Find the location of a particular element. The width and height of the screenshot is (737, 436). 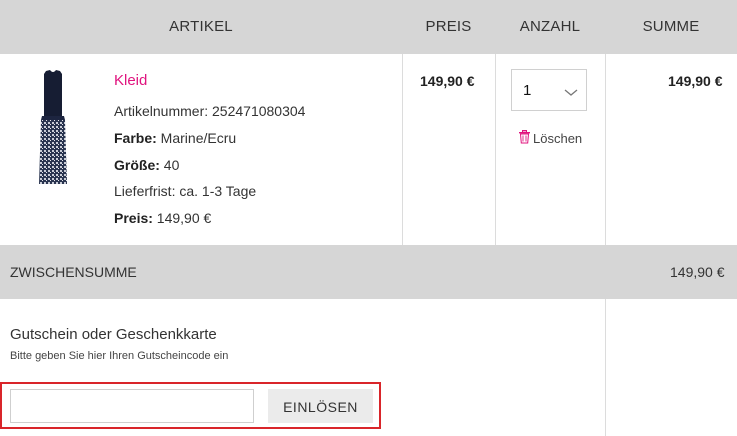

coupon-title: Gutschein oder Geschenkkarte is located at coordinates (113, 334).